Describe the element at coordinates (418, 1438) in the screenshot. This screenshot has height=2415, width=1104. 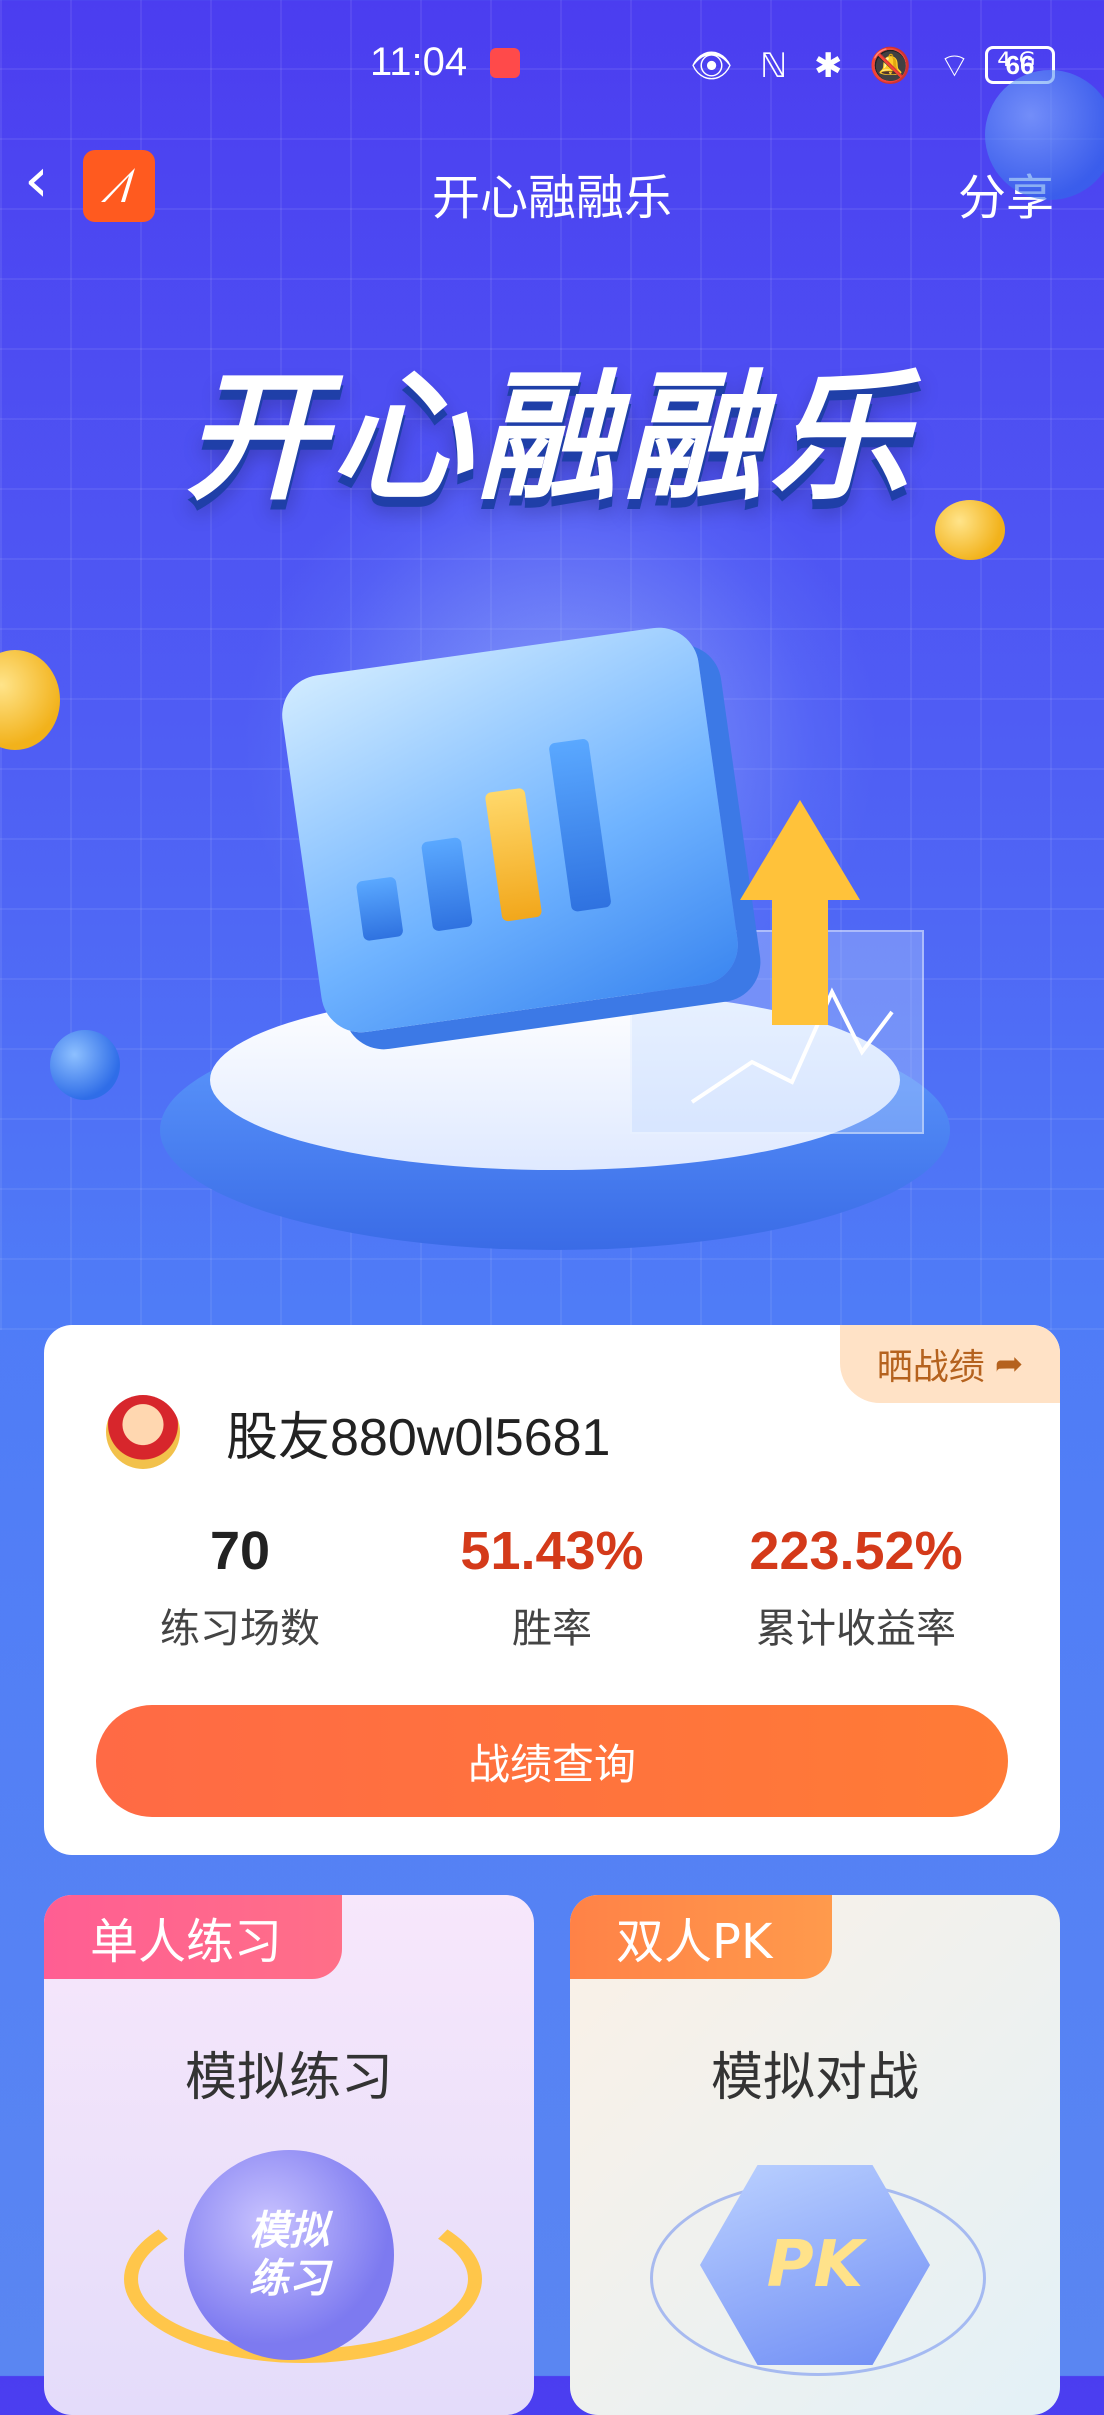
I see `username: 股友880w0l5681` at that location.